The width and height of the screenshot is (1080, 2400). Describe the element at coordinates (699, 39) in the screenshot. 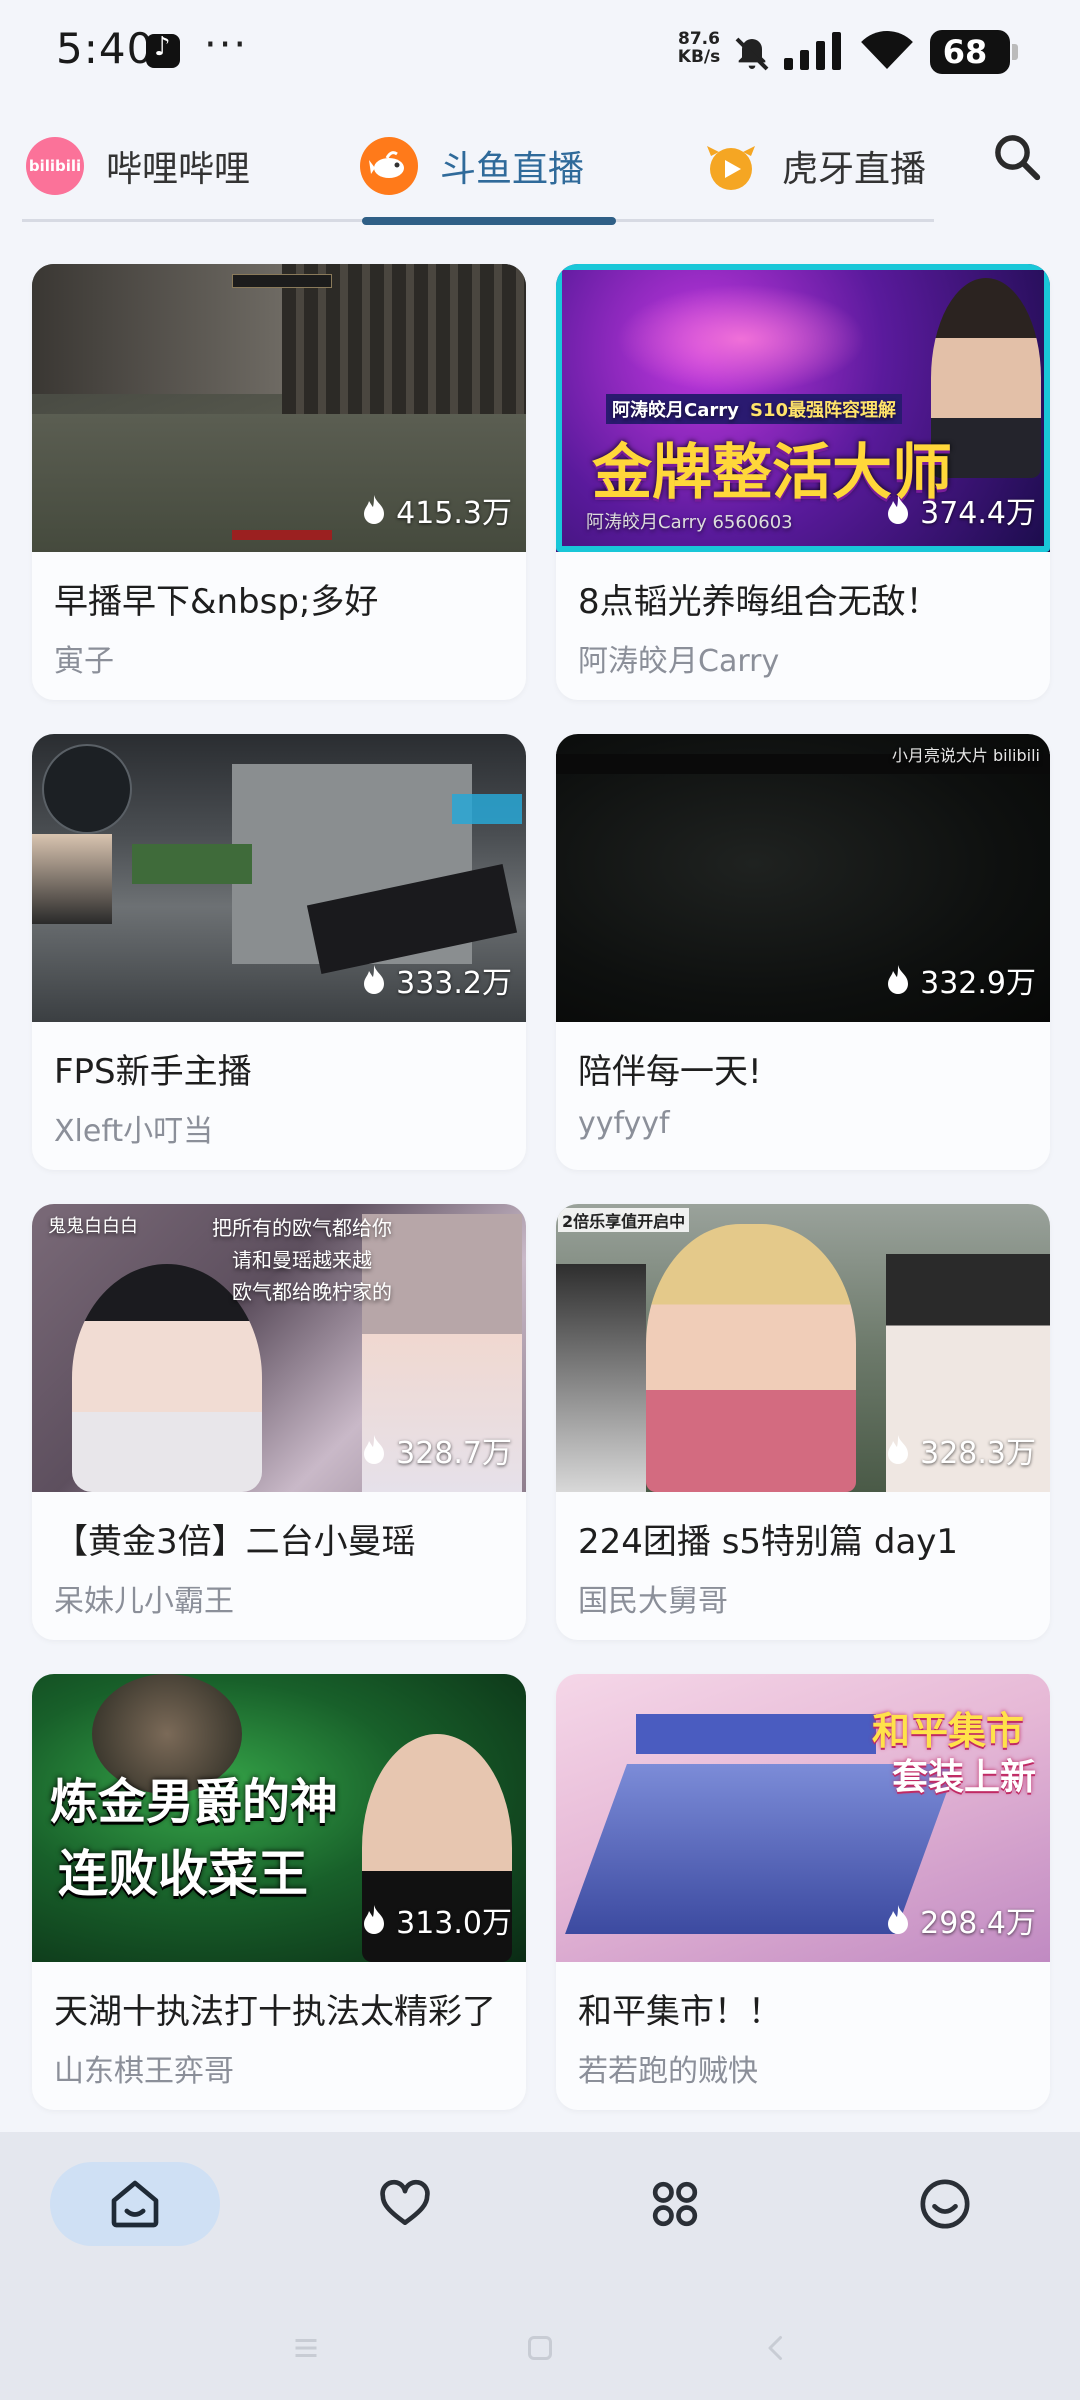

I see `network-speed-value: 87.6` at that location.